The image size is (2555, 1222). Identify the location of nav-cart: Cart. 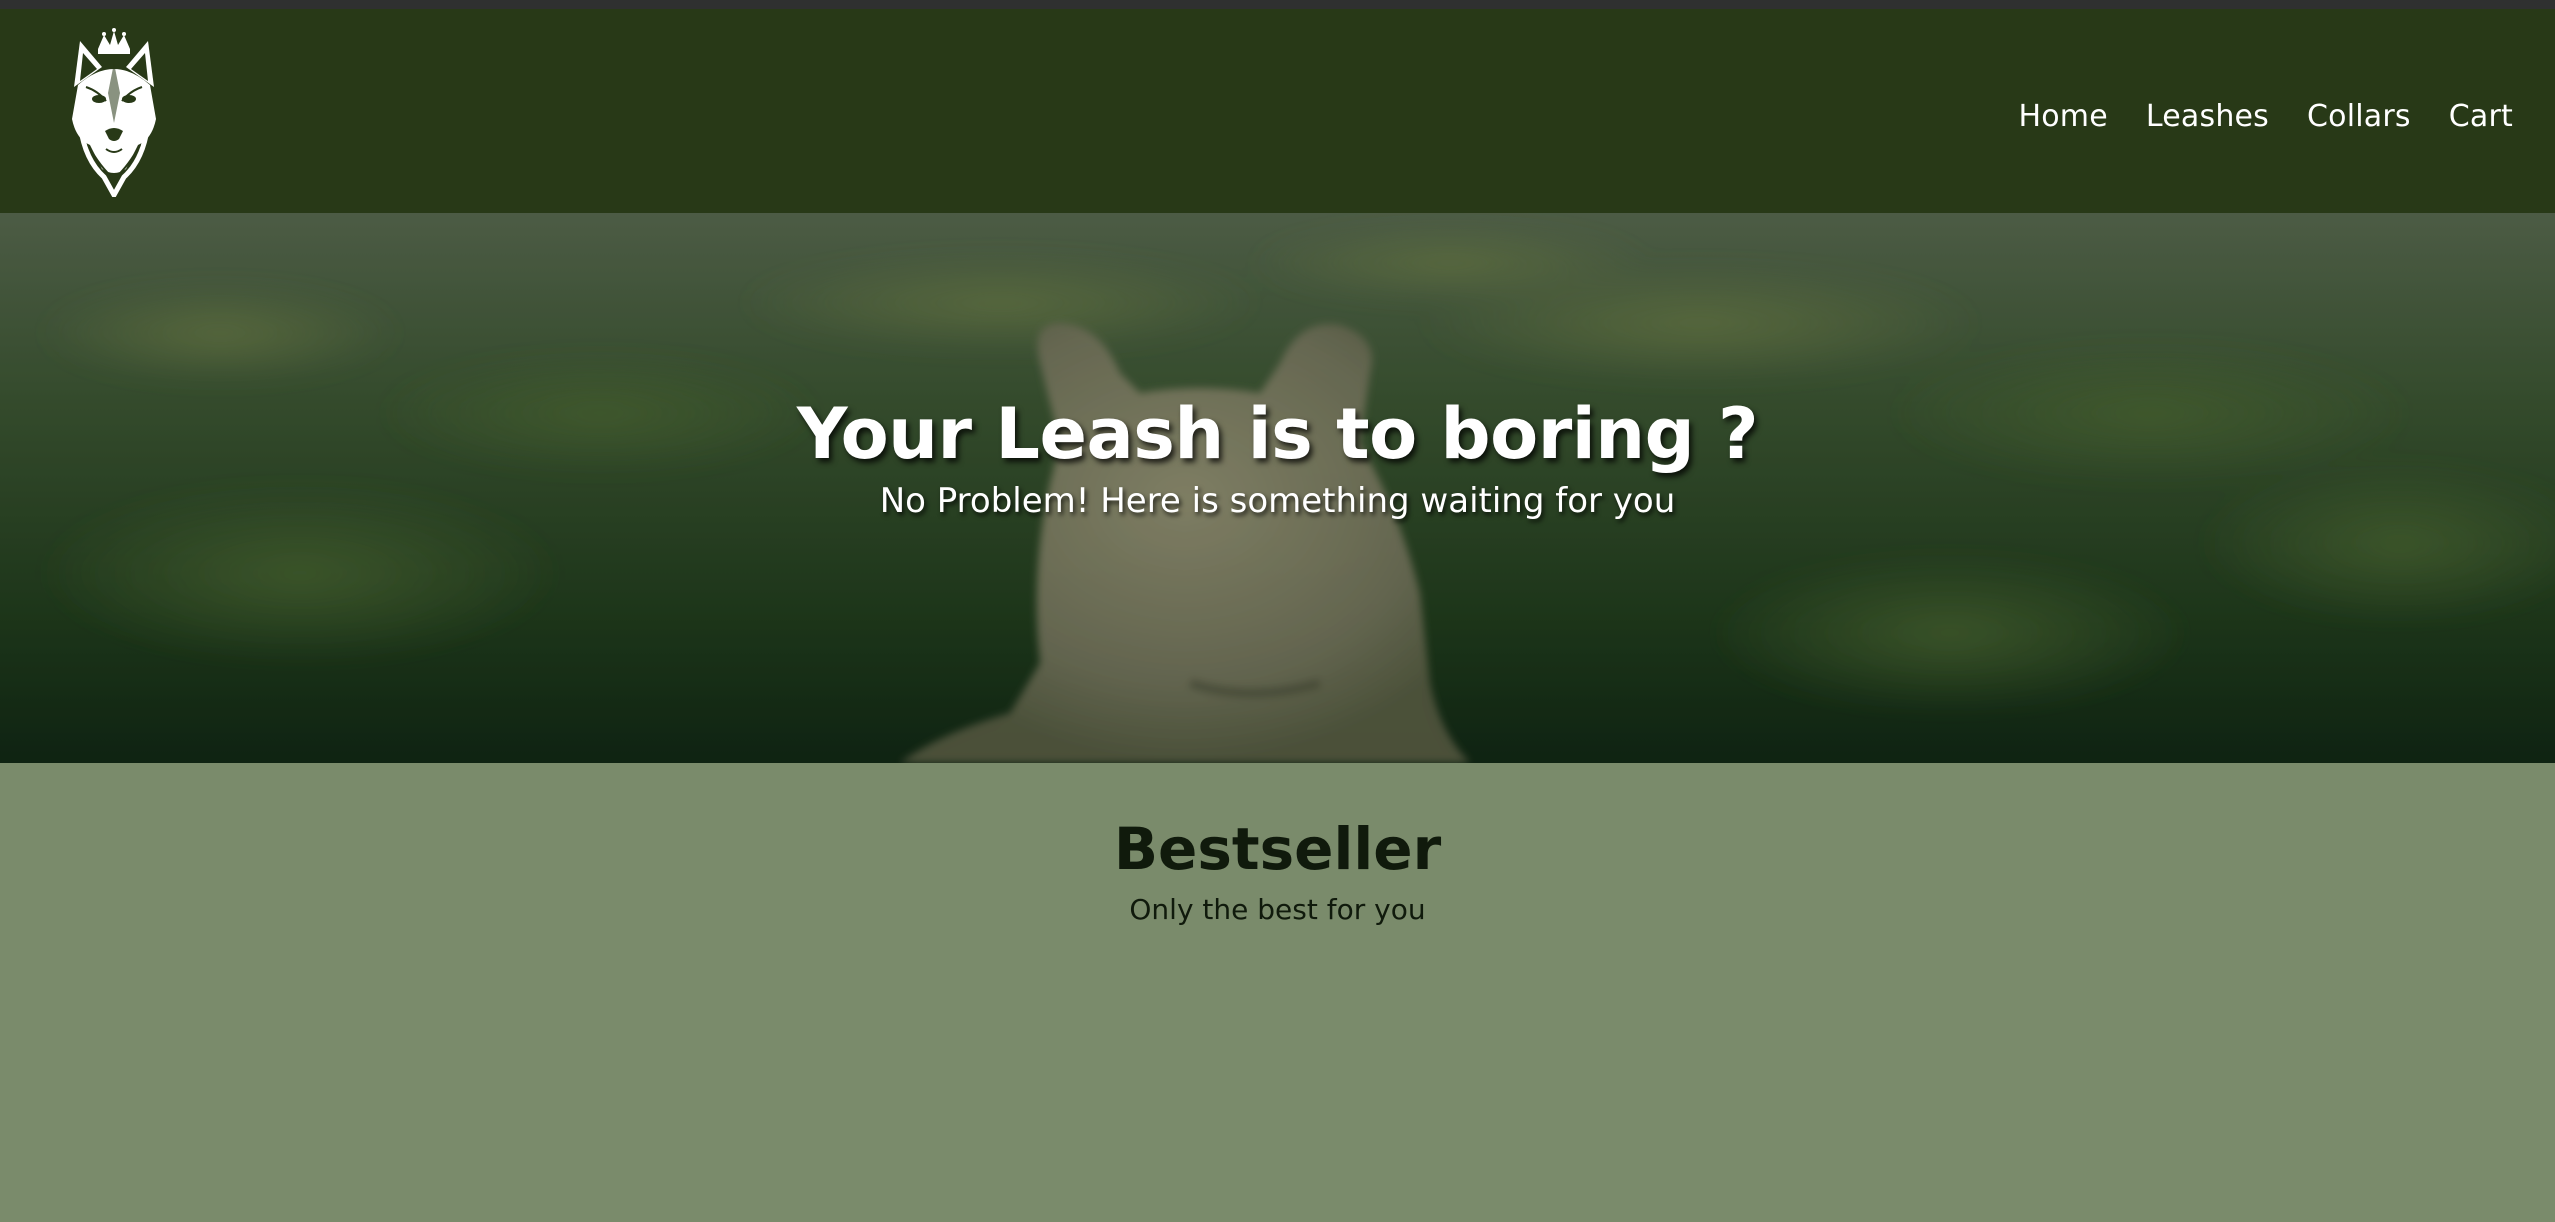
(2481, 116).